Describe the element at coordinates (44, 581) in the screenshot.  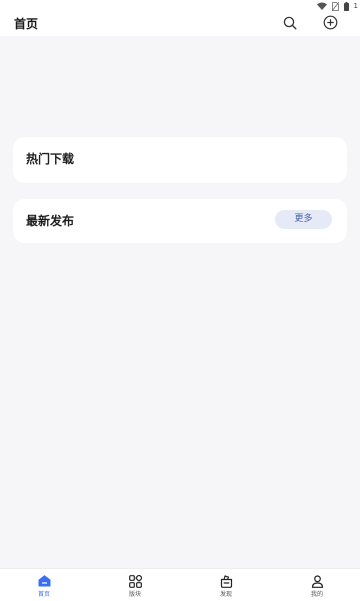
I see `home-icon` at that location.